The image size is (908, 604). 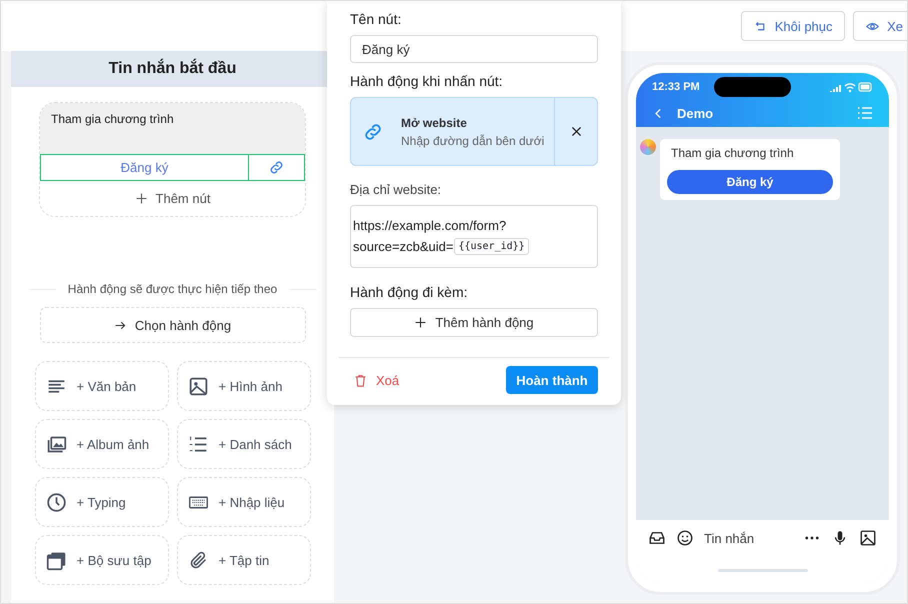 What do you see at coordinates (695, 113) in the screenshot?
I see `chat-title: Demo` at bounding box center [695, 113].